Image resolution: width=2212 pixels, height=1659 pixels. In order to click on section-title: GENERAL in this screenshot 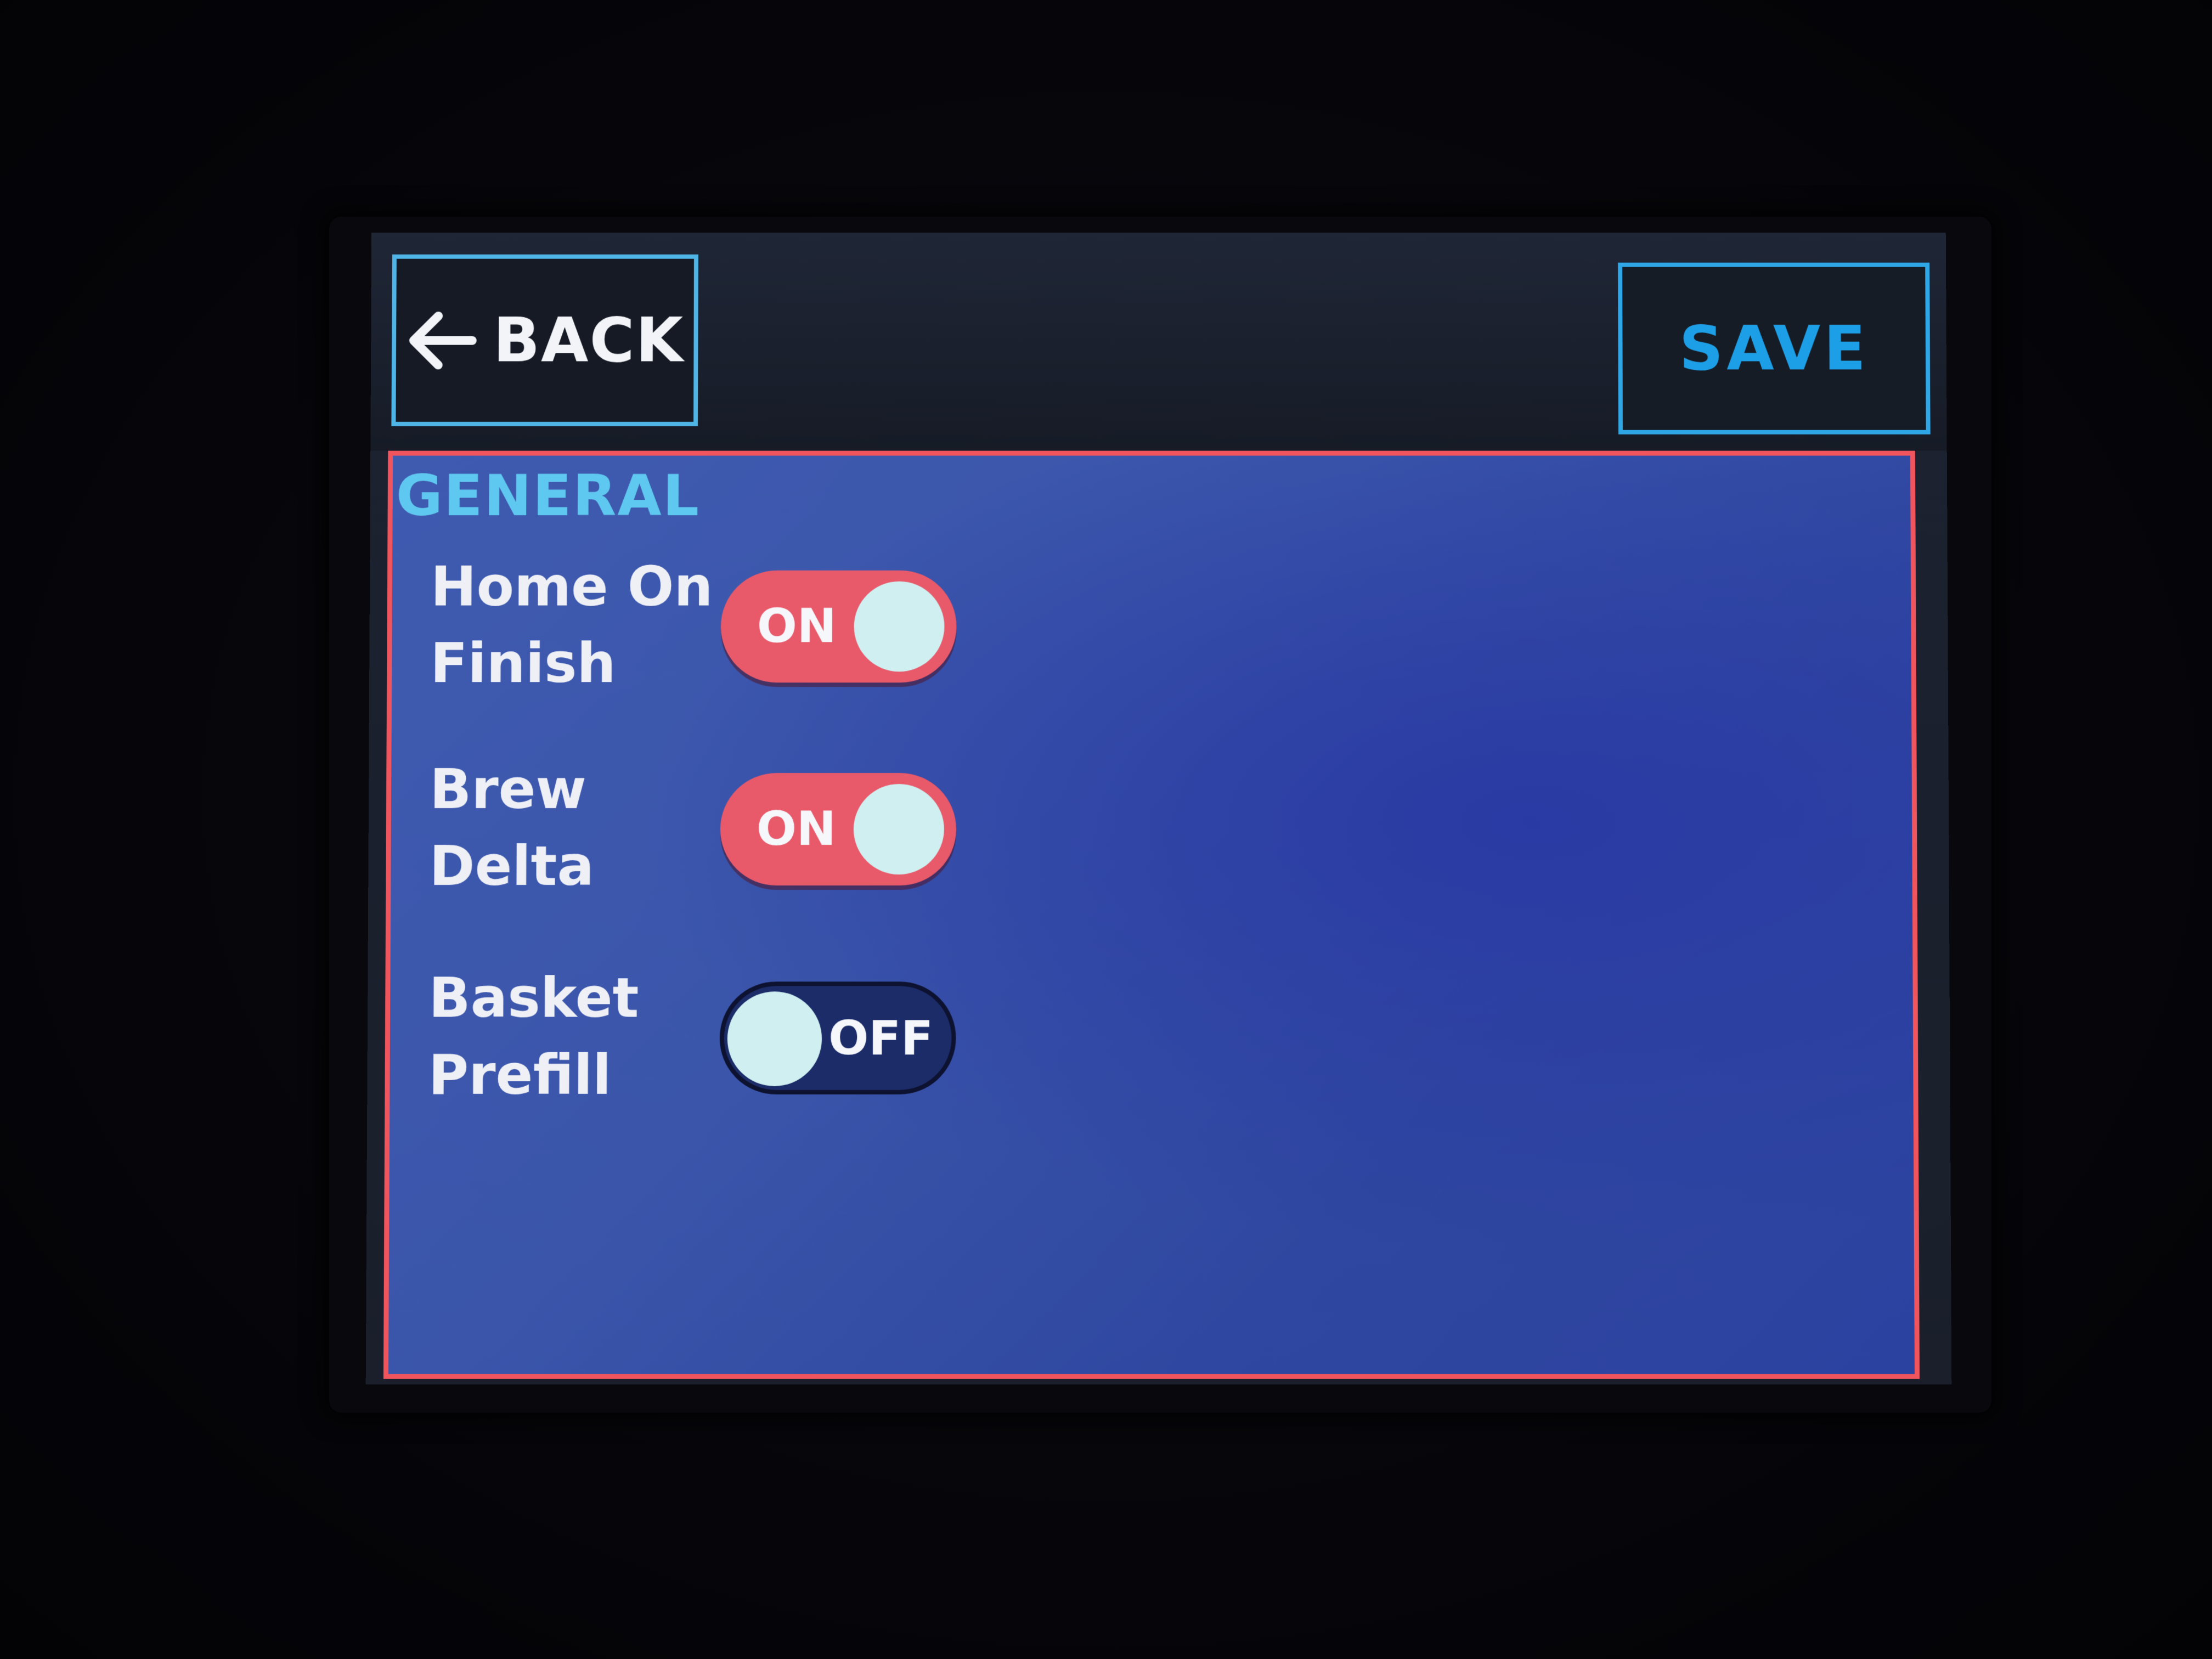, I will do `click(548, 496)`.